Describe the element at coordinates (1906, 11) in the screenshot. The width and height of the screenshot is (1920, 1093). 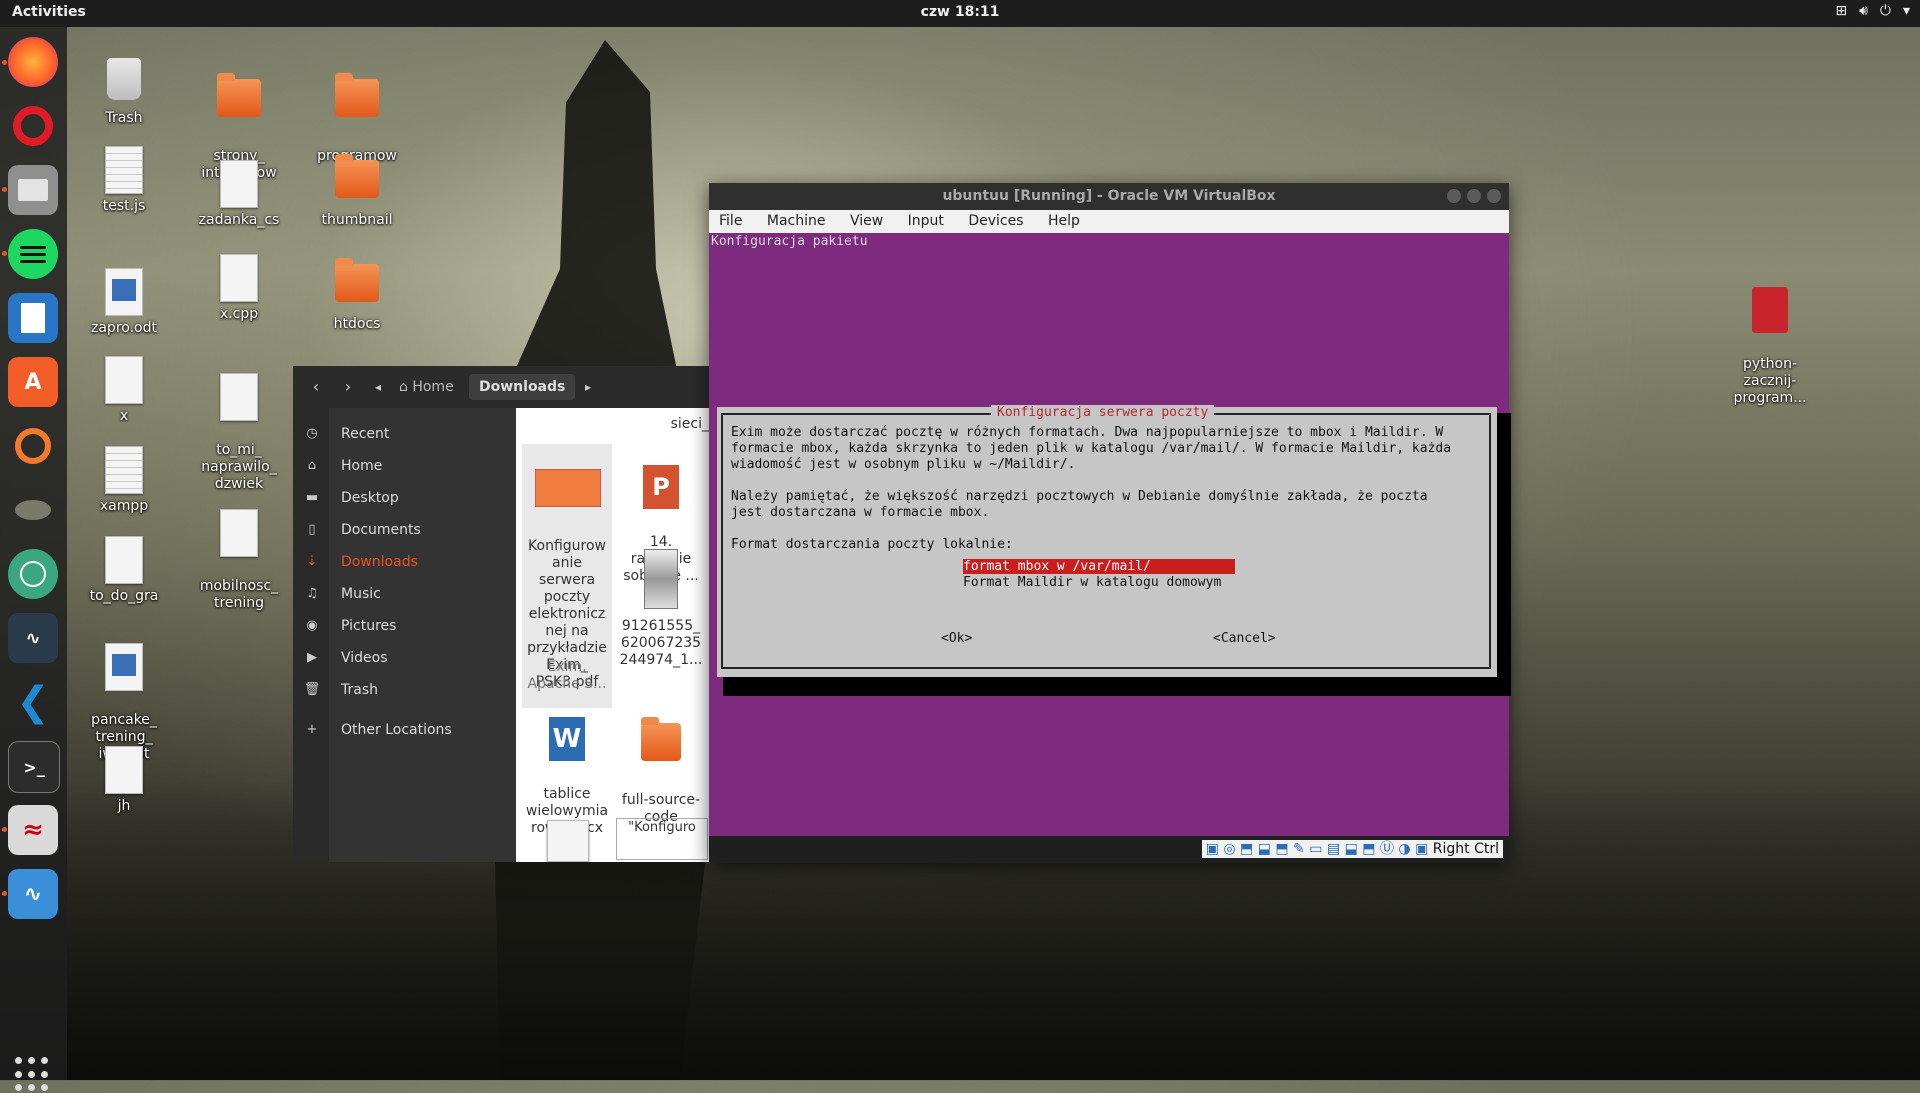
I see `chevron-down-icon: ▾` at that location.